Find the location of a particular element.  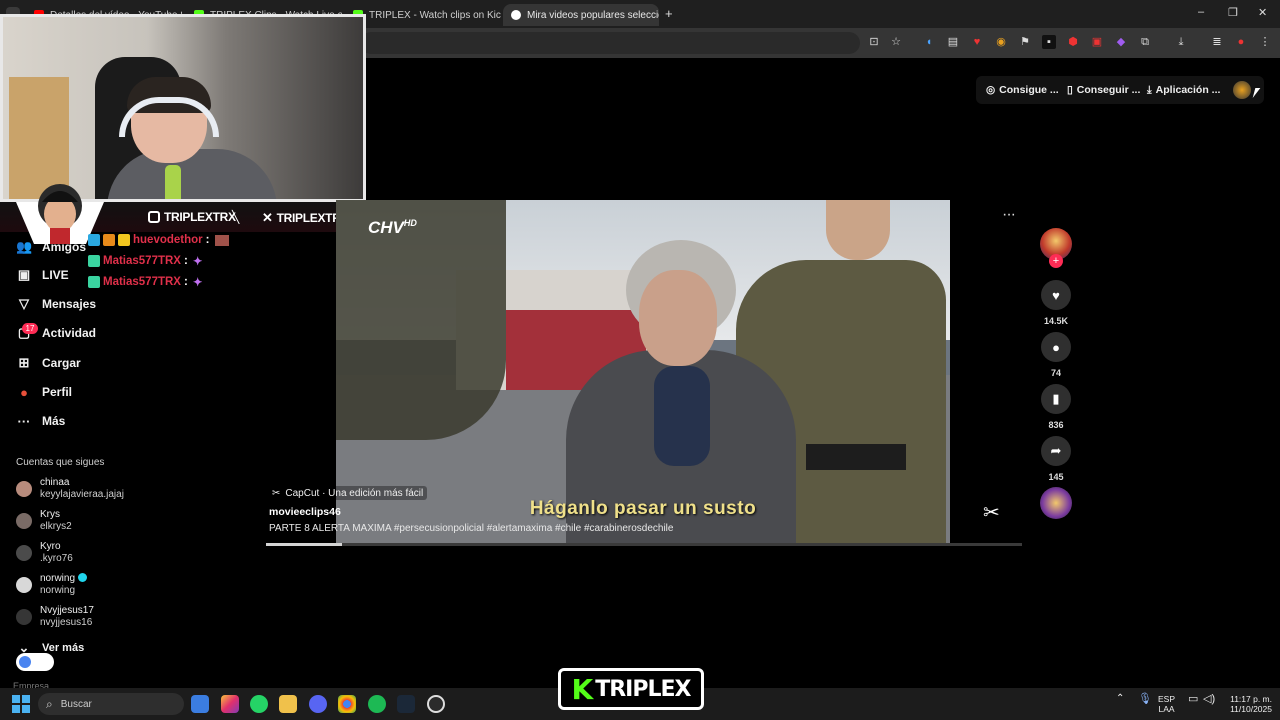

language-indicator: ESP LAA is located at coordinates (1166, 704).